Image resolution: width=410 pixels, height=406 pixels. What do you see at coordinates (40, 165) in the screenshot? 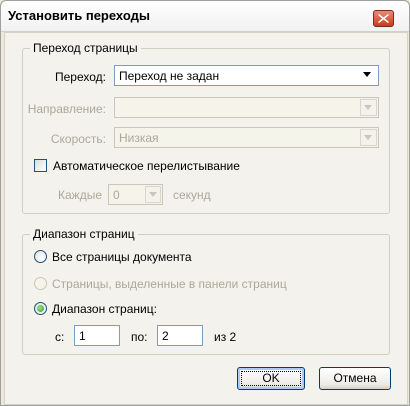
I see `auto-flip-checkbox` at bounding box center [40, 165].